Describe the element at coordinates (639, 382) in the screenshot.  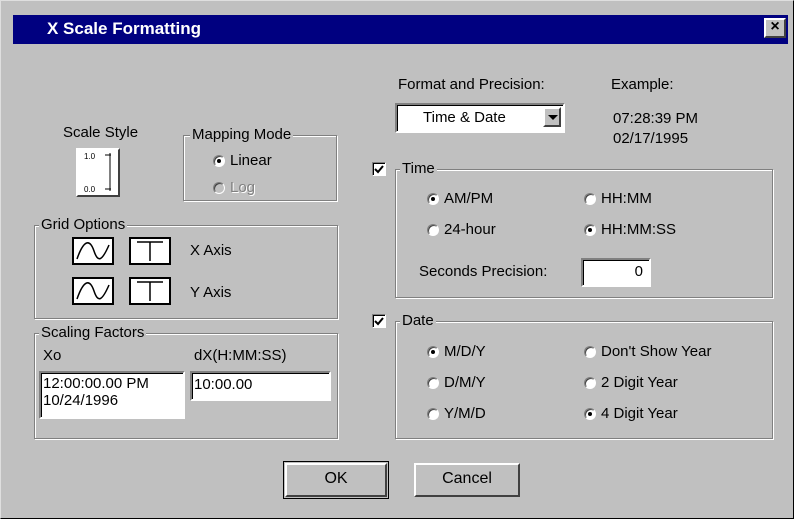
I see `radio-2-digit-year-label: 2 Digit Year` at that location.